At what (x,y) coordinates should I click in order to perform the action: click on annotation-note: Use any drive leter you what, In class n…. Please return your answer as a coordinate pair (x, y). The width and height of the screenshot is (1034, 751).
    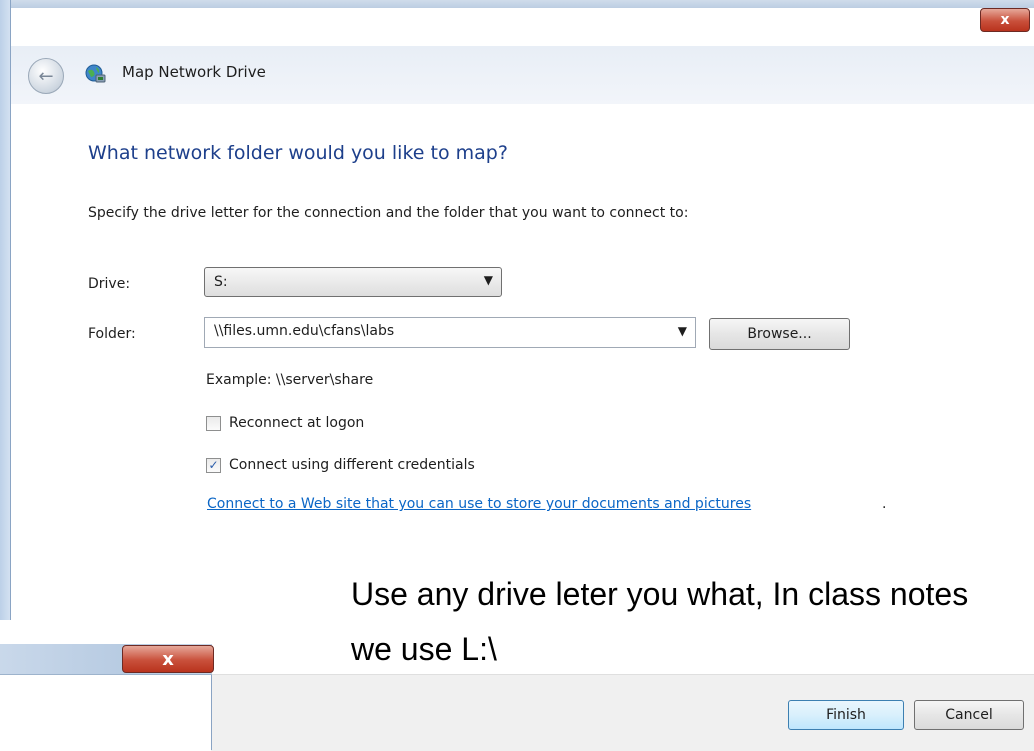
    Looking at the image, I should click on (660, 621).